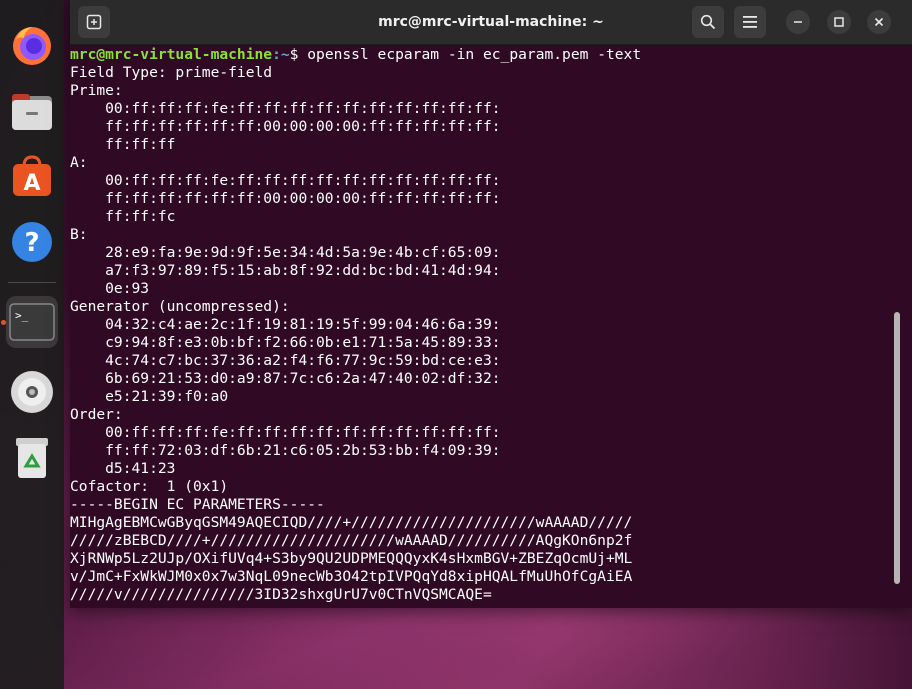 The width and height of the screenshot is (912, 689). I want to click on prompt-path: :~, so click(281, 54).